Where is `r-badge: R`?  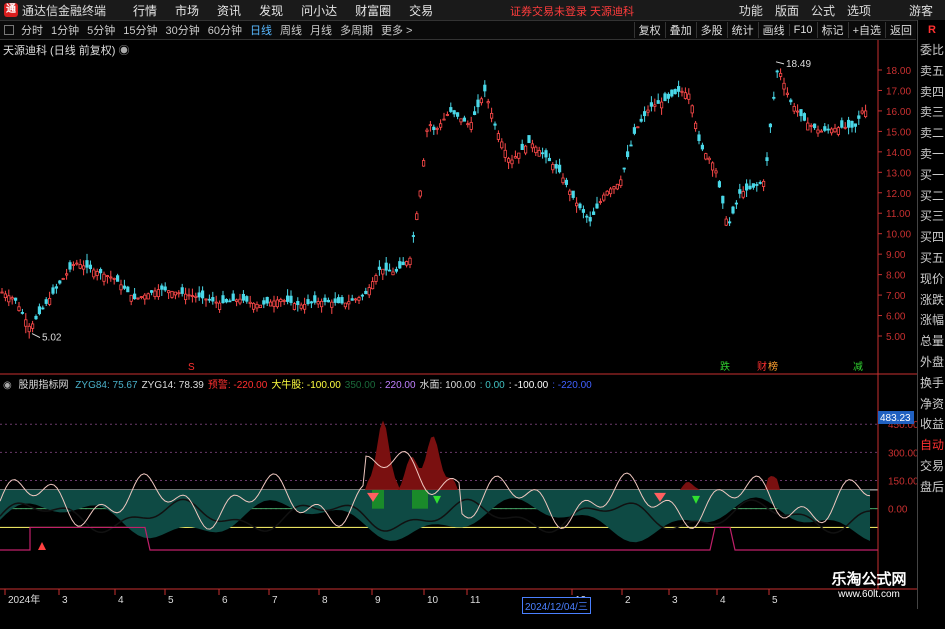 r-badge: R is located at coordinates (931, 30).